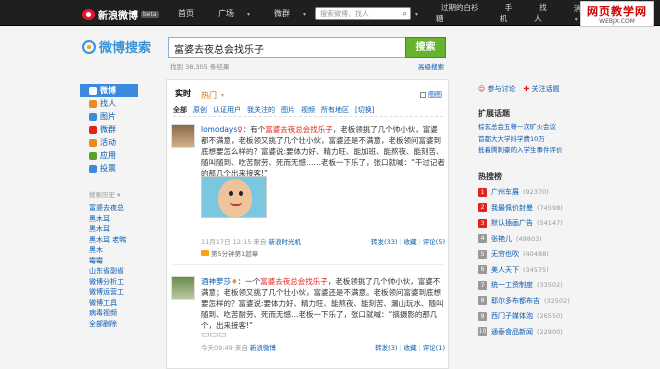  I want to click on search-icon: ⌕, so click(405, 14).